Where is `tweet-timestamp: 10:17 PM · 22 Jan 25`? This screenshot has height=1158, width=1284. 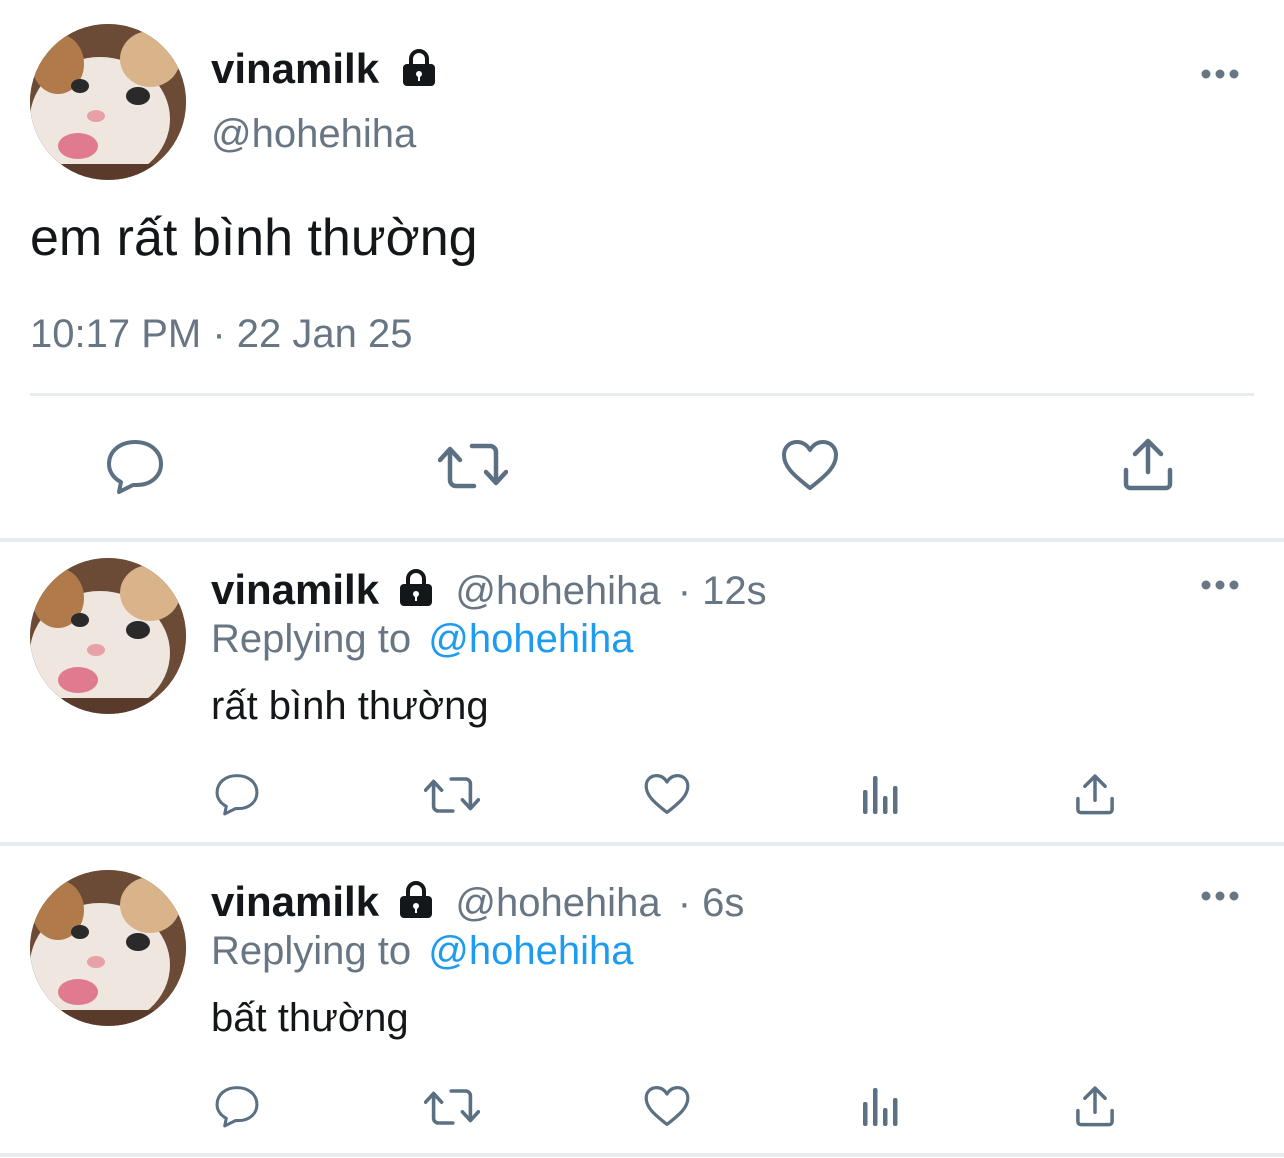 tweet-timestamp: 10:17 PM · 22 Jan 25 is located at coordinates (221, 334).